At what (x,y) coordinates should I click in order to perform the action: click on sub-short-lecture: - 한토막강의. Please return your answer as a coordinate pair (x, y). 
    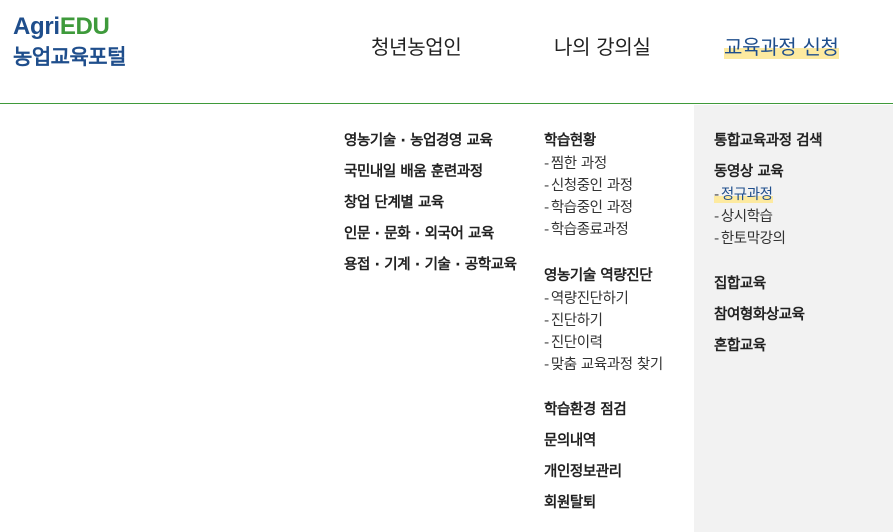
    Looking at the image, I should click on (768, 239).